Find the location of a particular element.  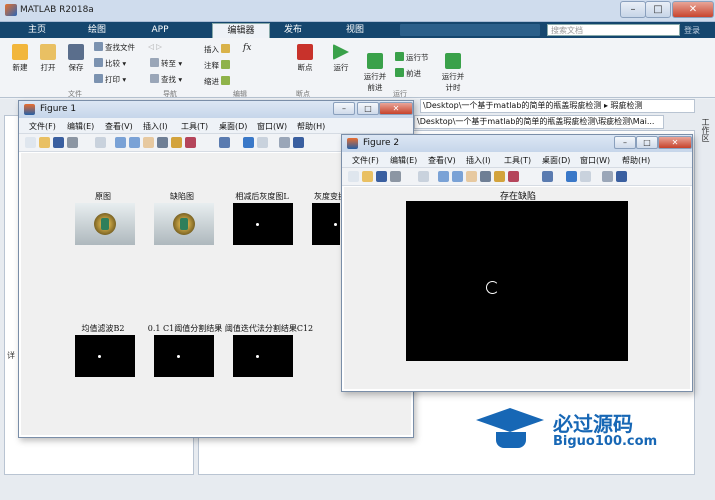

print-icon is located at coordinates (98, 78).